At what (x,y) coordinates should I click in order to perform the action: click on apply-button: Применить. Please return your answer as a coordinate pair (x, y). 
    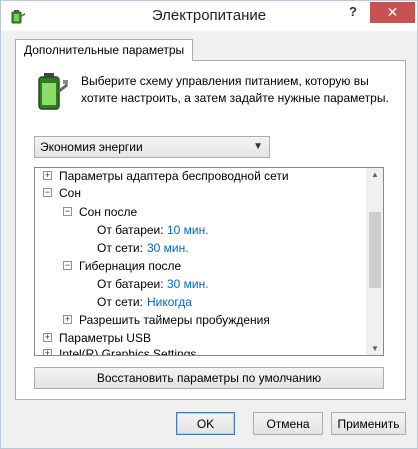
    Looking at the image, I should click on (368, 423).